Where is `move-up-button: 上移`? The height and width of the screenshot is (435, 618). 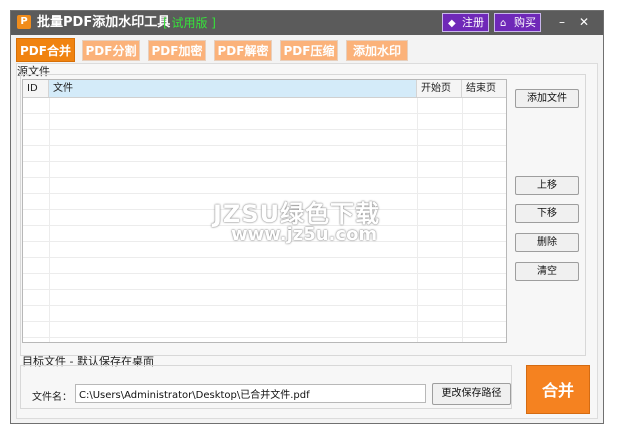
move-up-button: 上移 is located at coordinates (547, 185).